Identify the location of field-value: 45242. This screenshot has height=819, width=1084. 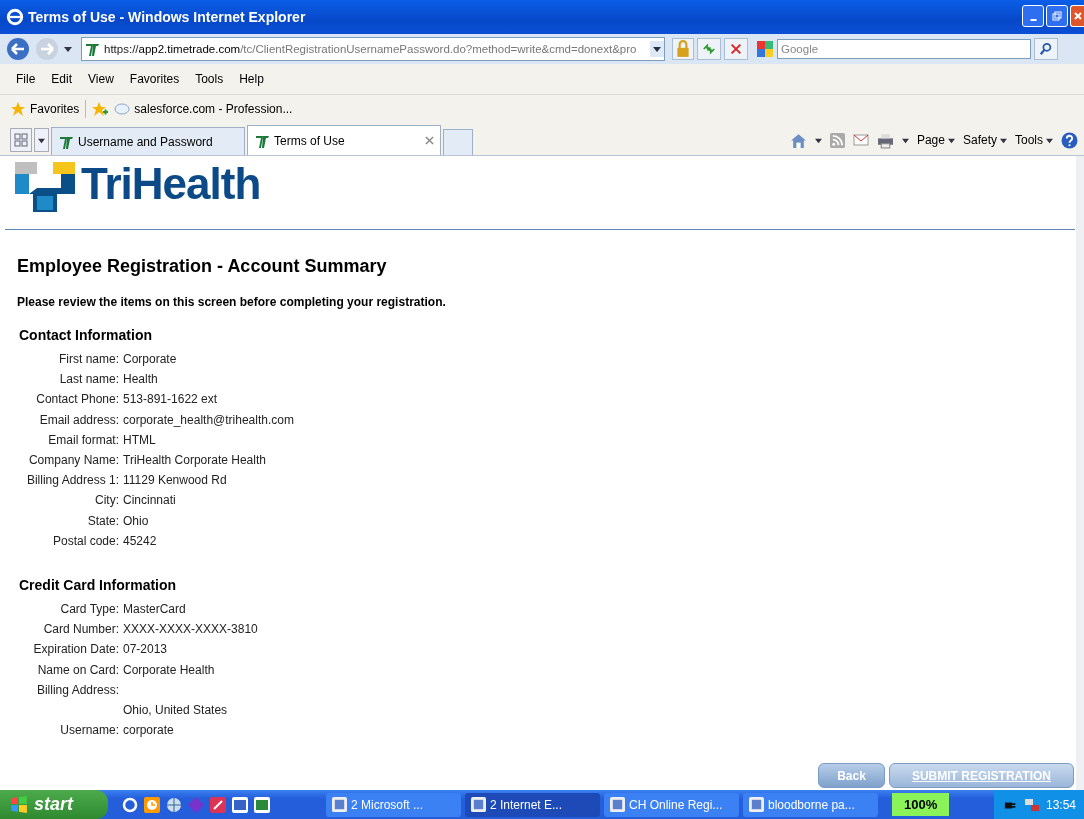
(140, 540).